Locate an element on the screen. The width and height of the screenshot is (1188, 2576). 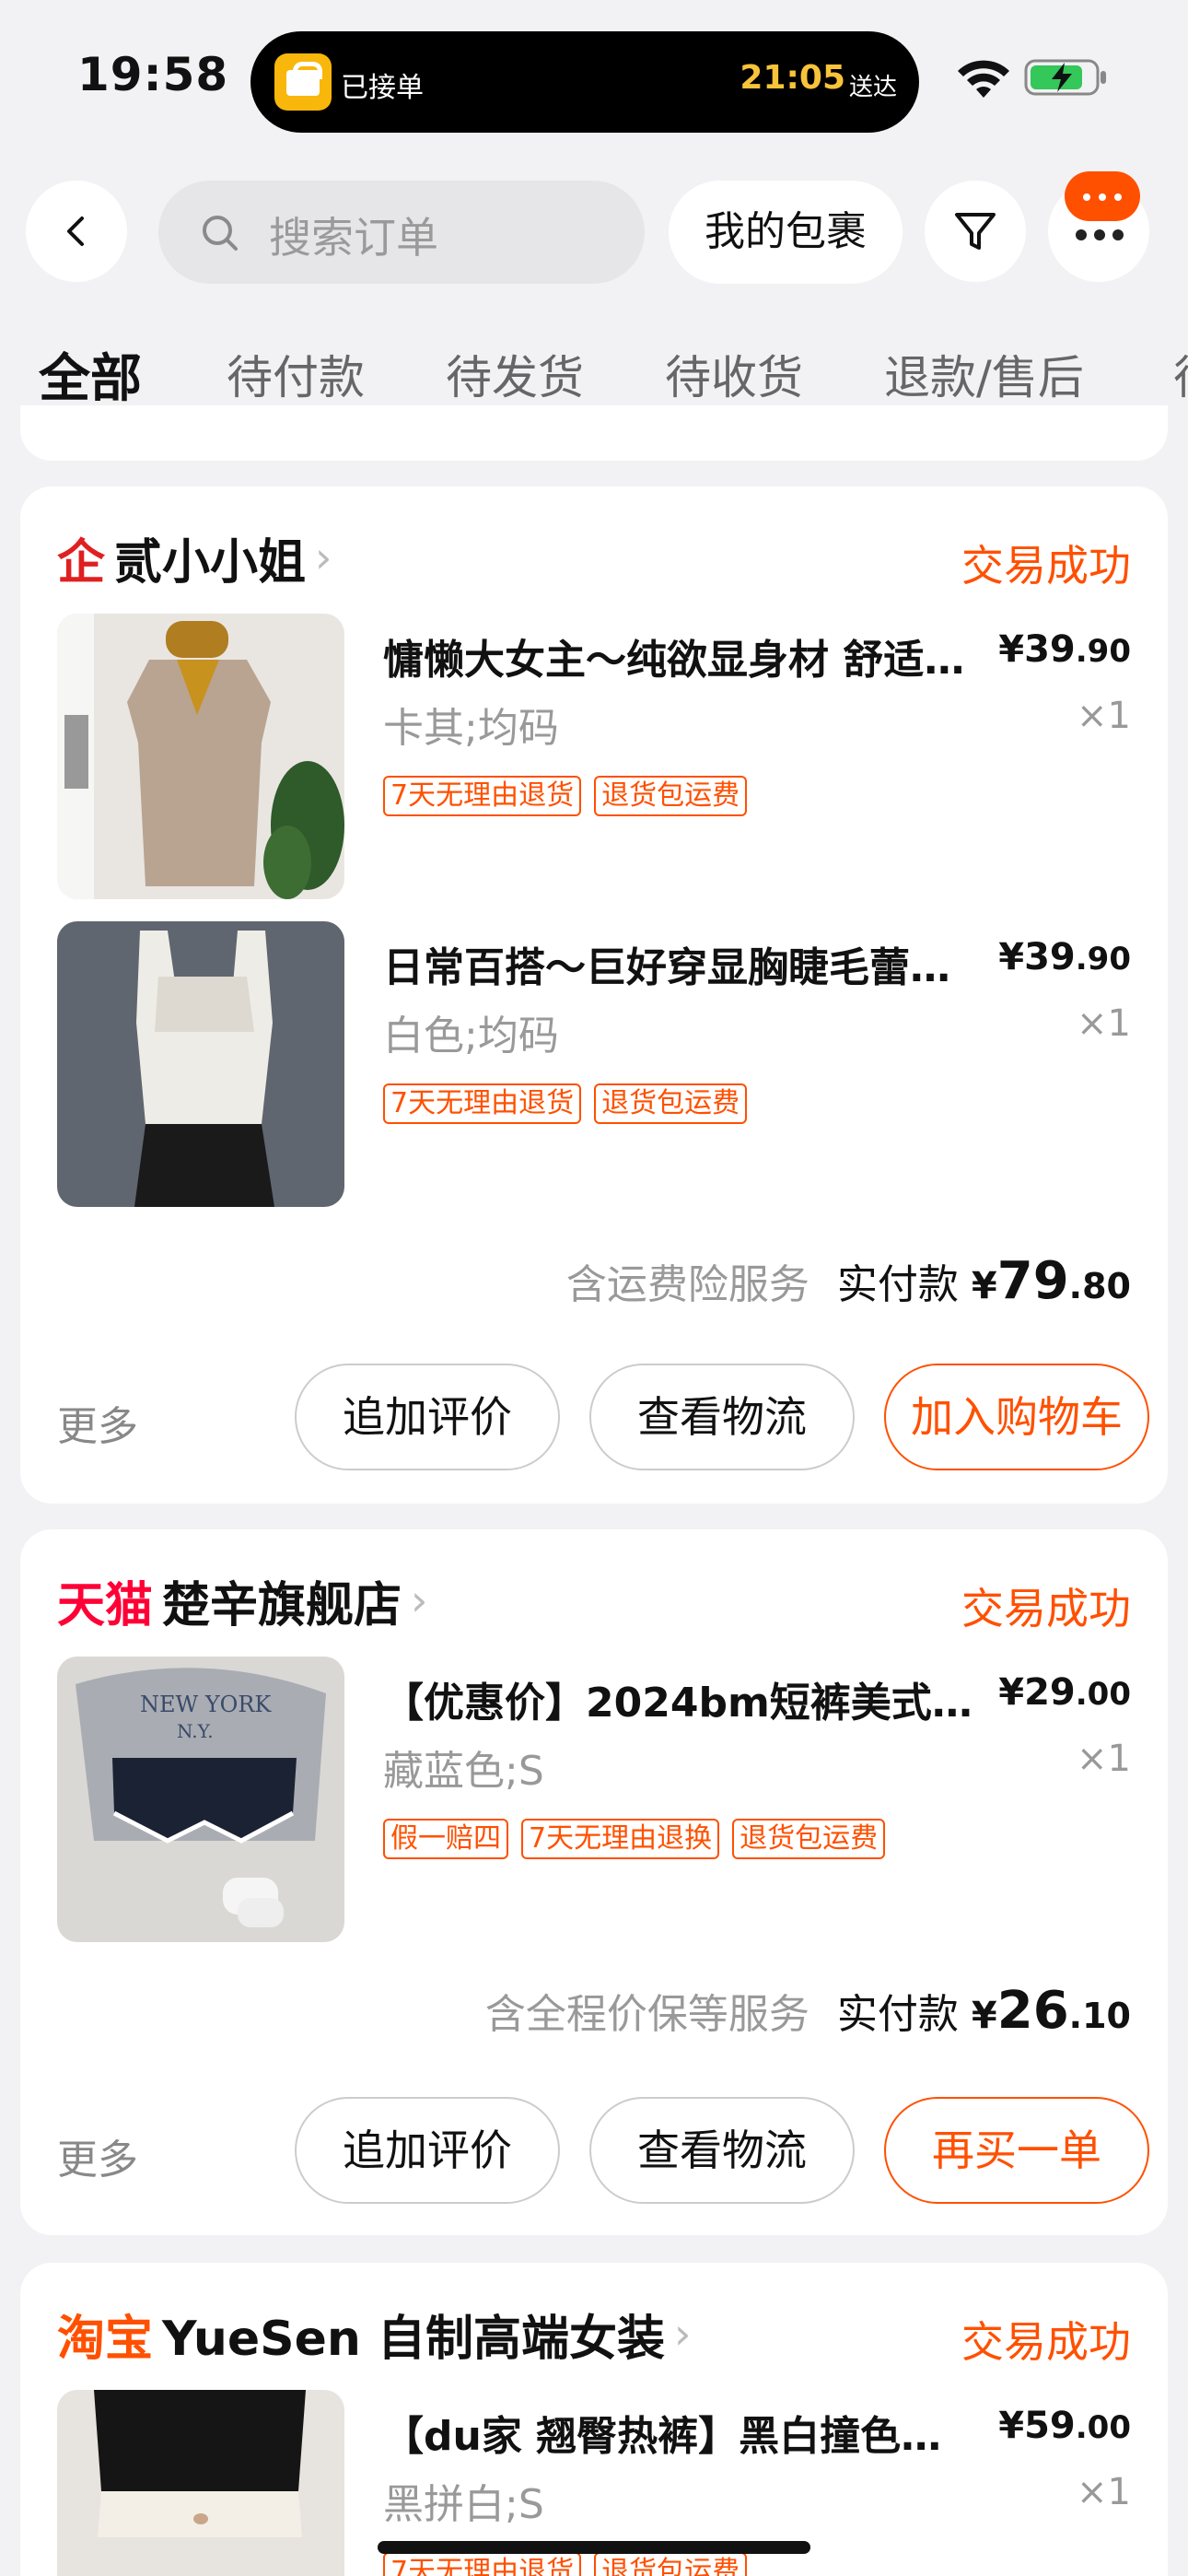
tab-pending-receipt: 待收货 is located at coordinates (734, 374).